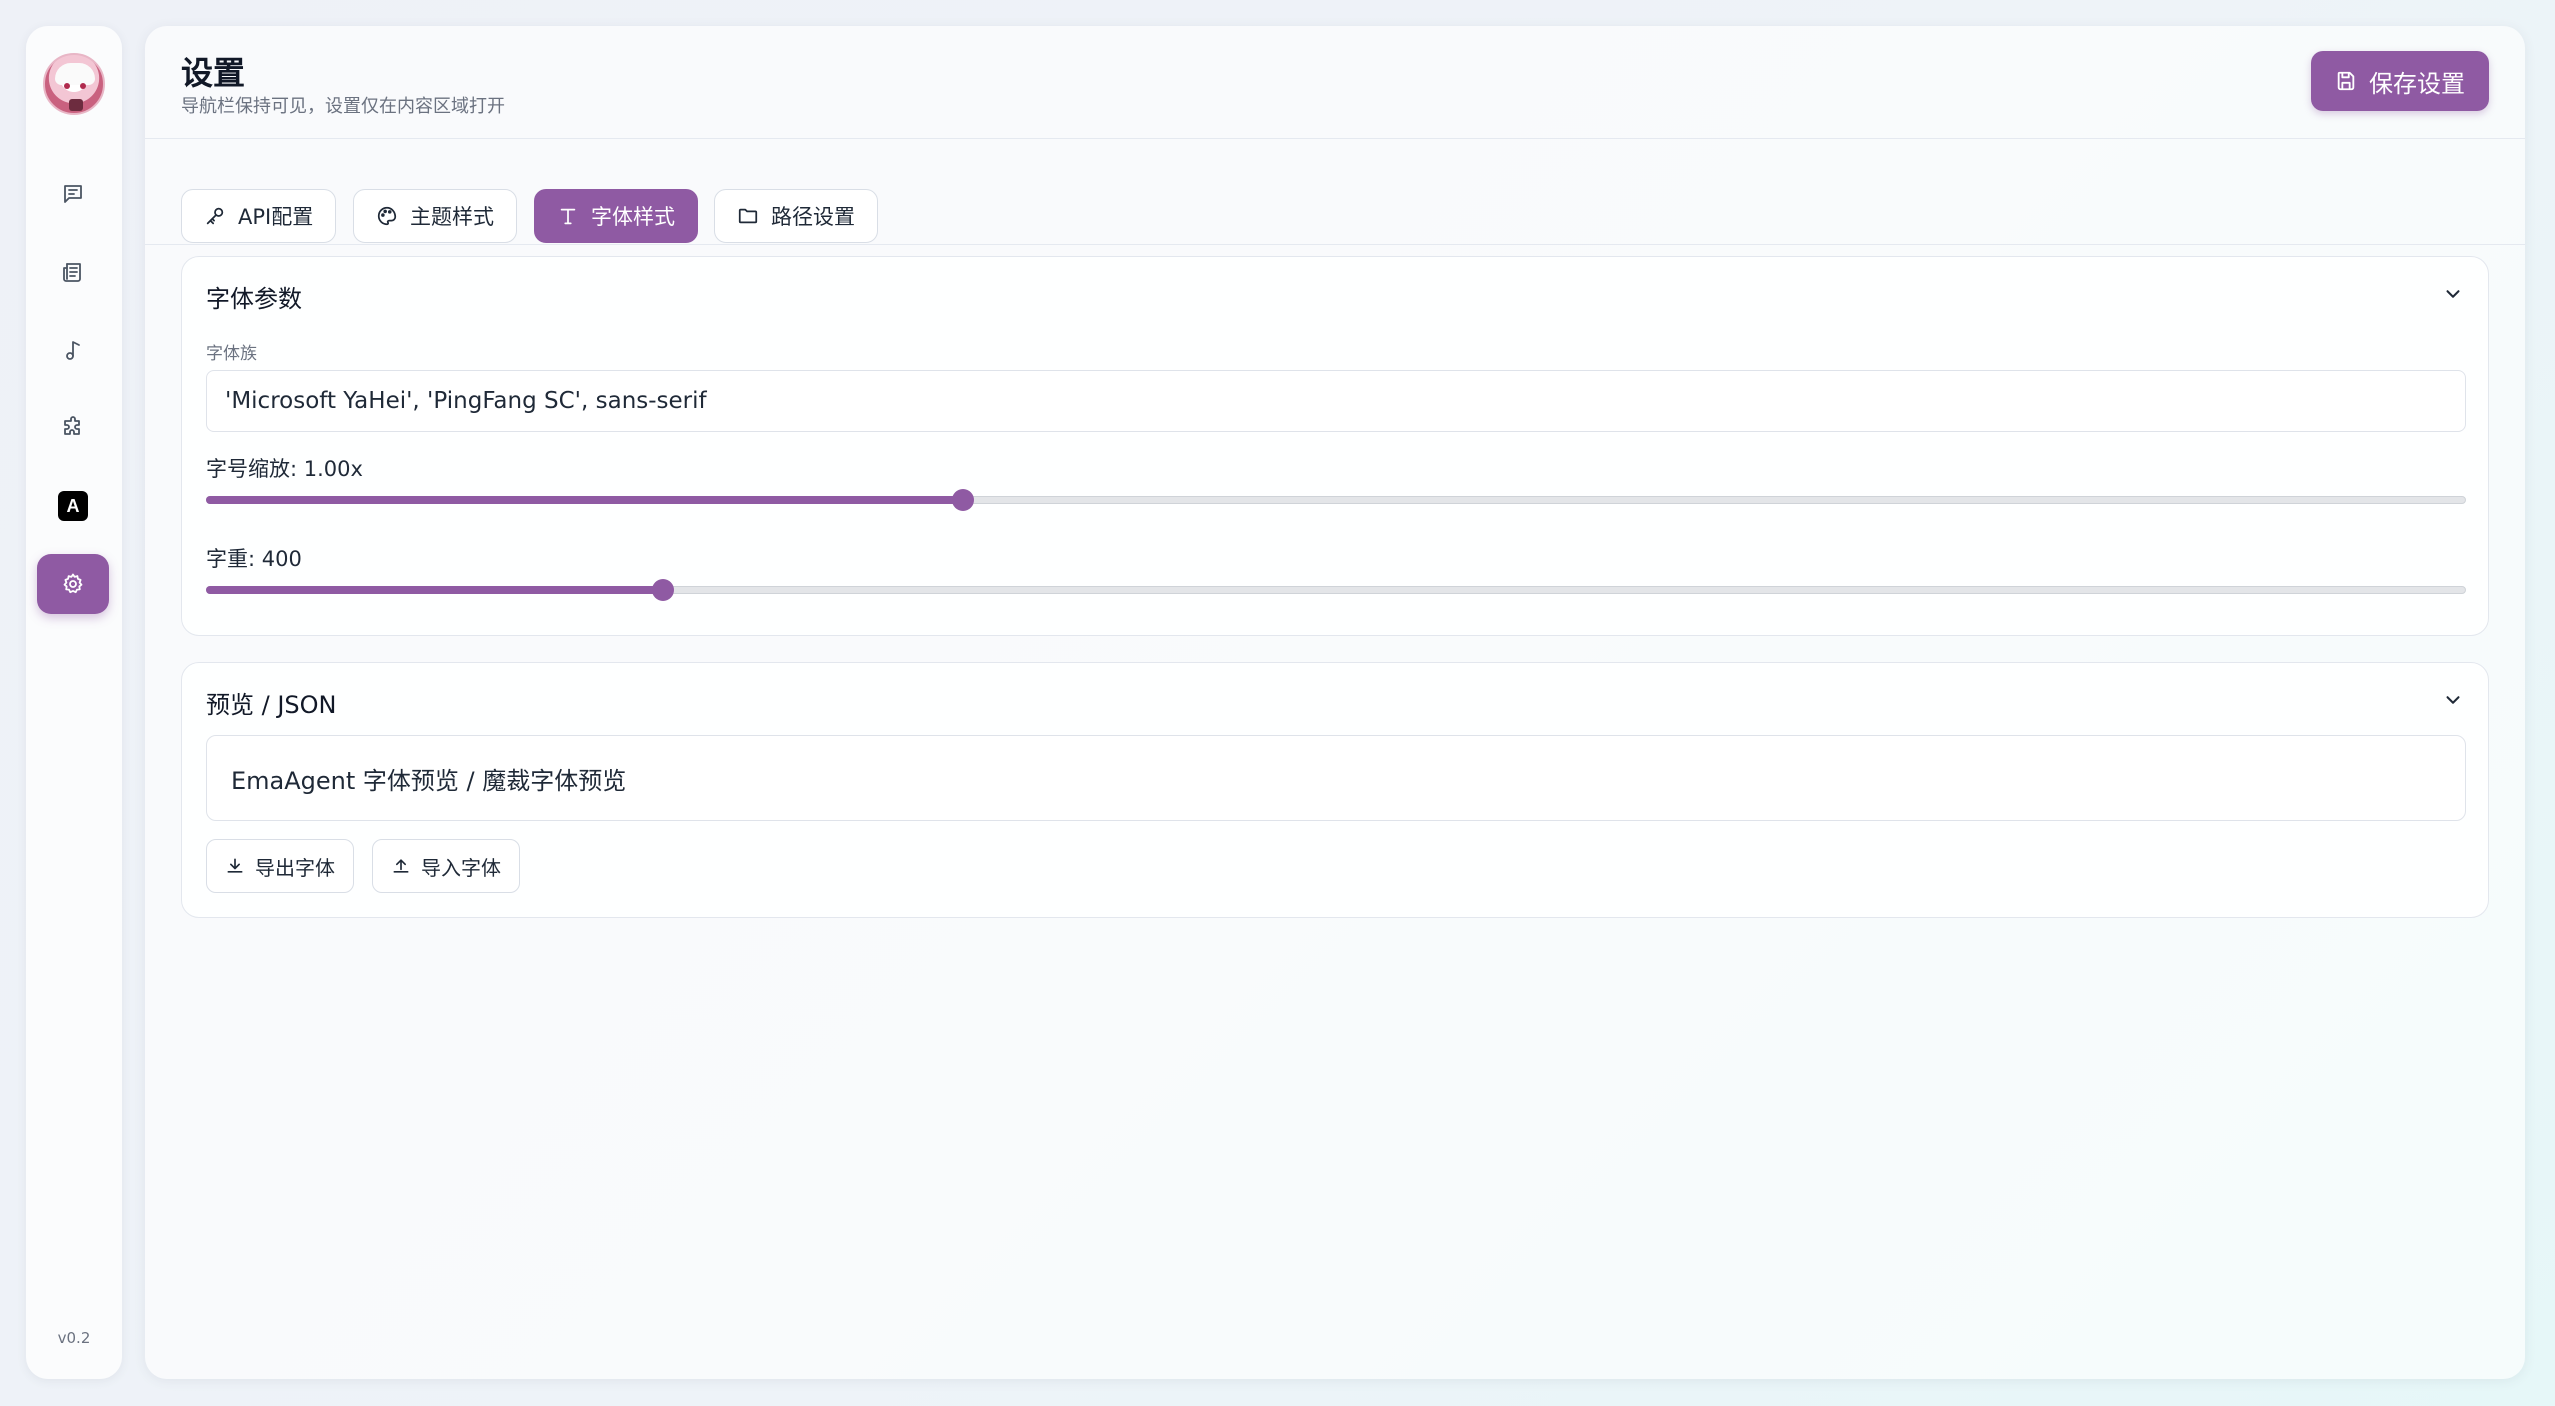 This screenshot has height=1406, width=2555. I want to click on a-letter-icon: A, so click(73, 506).